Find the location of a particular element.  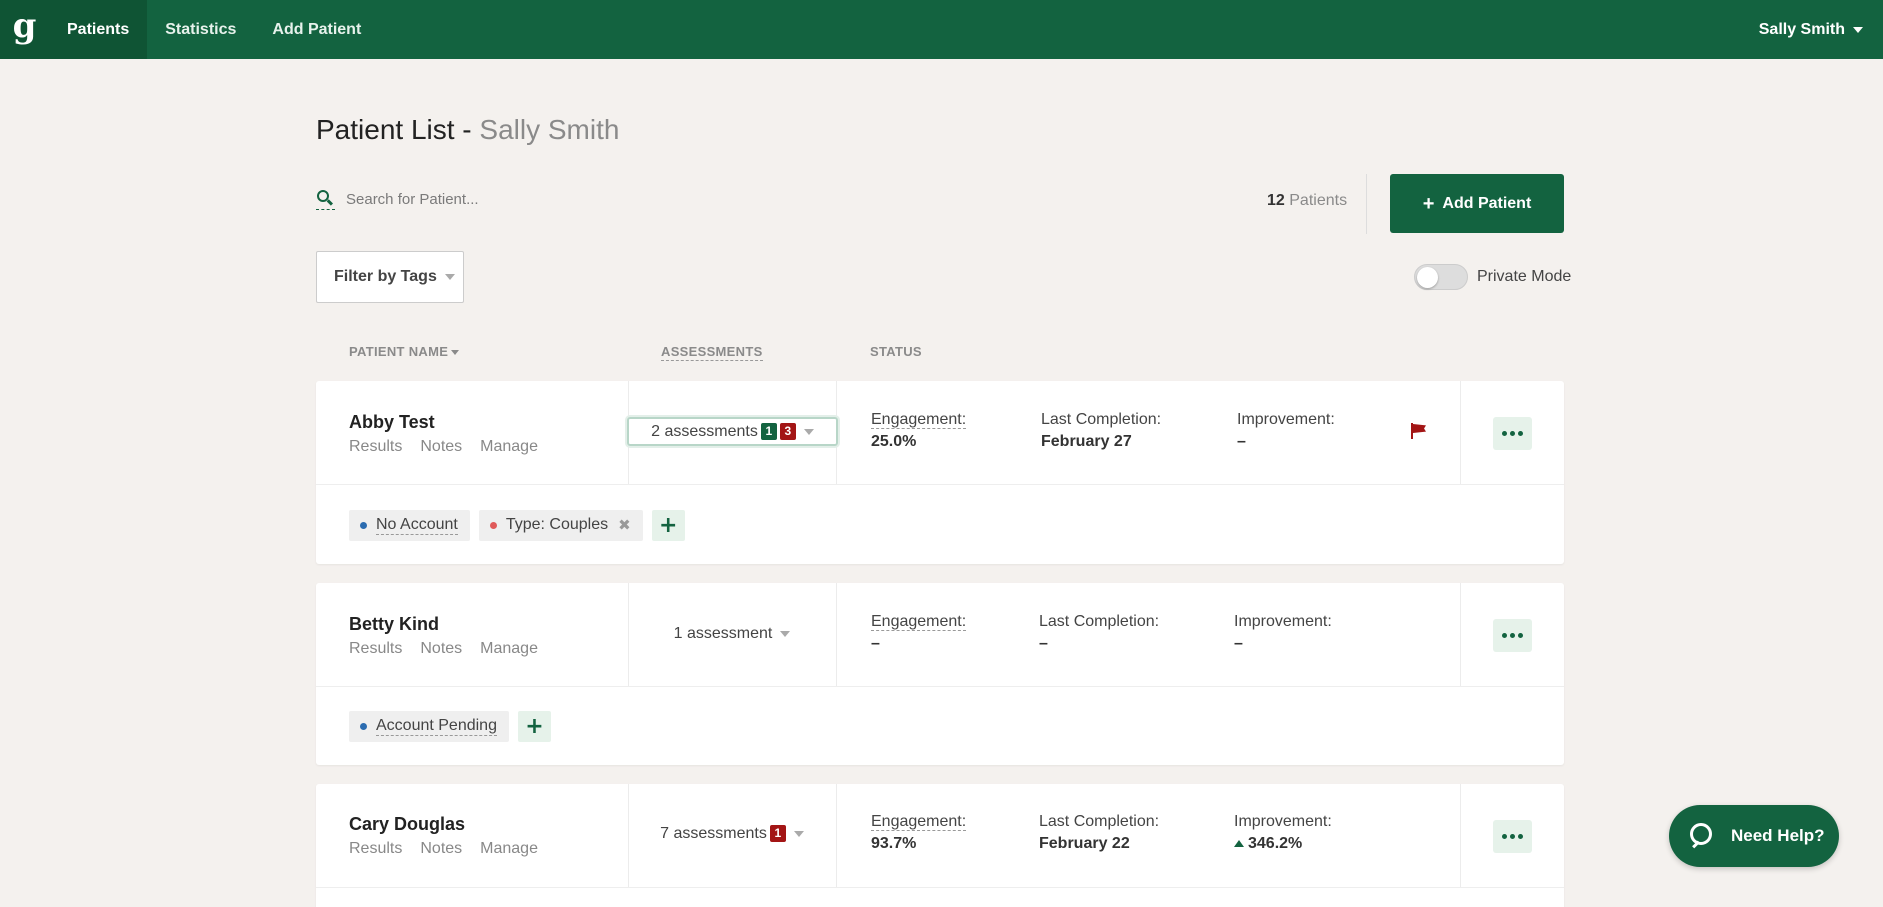

assessments-count: 2 assessments is located at coordinates (704, 431).